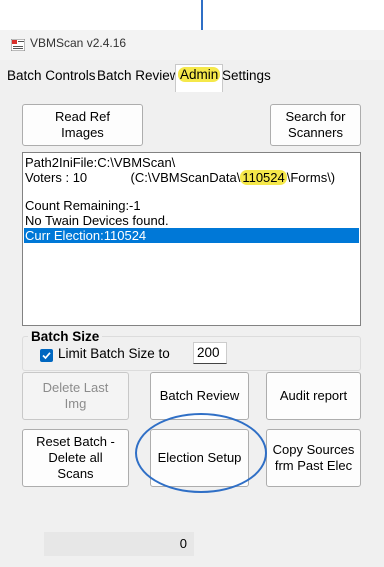  Describe the element at coordinates (263, 177) in the screenshot. I see `voters-path-highlight: 110524` at that location.